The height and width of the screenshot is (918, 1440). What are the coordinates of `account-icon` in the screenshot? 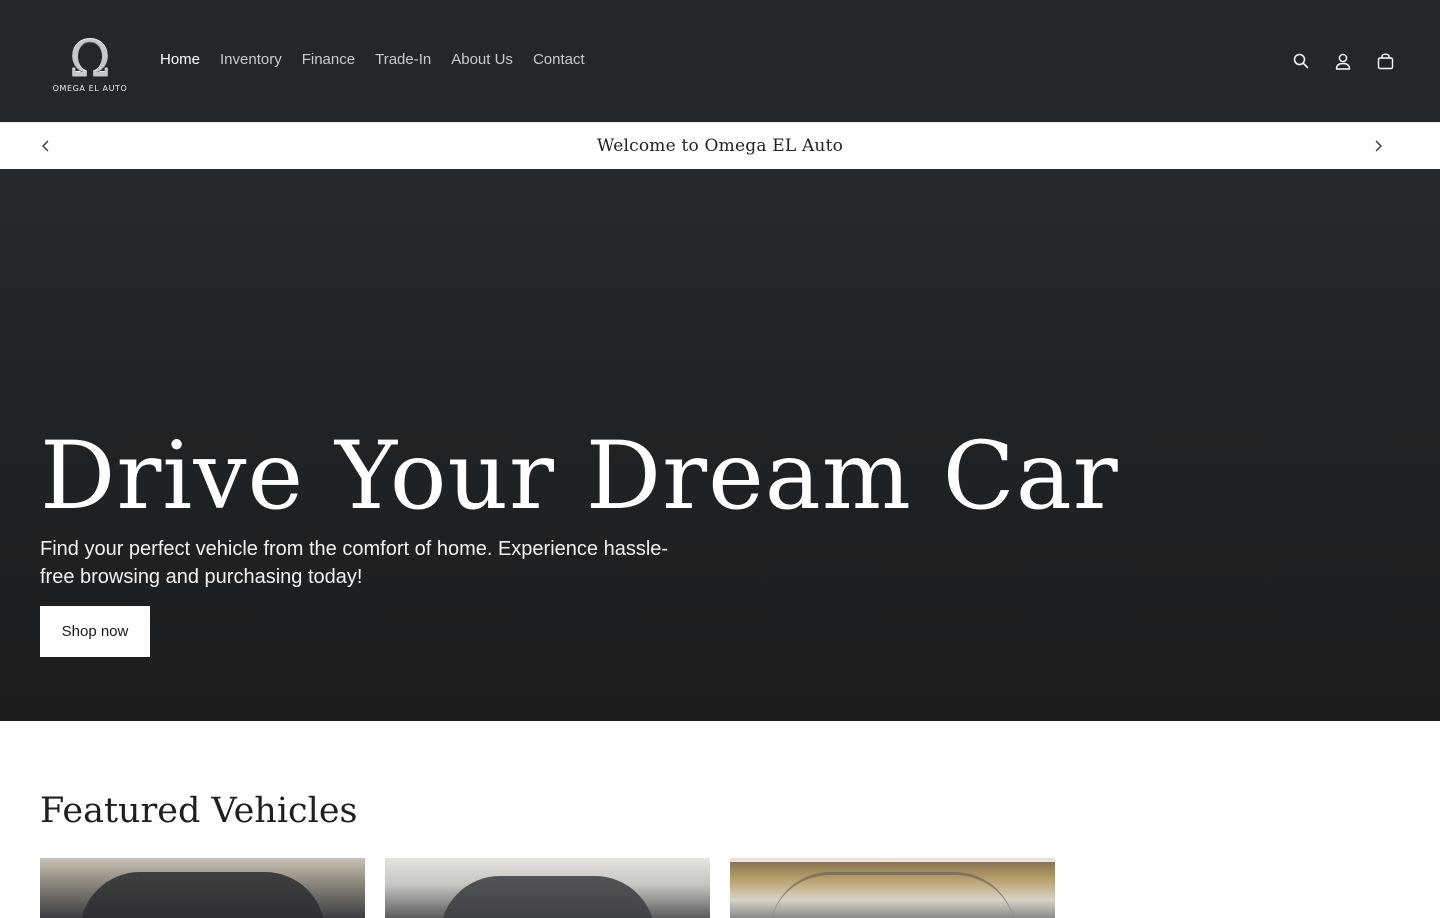 It's located at (1343, 61).